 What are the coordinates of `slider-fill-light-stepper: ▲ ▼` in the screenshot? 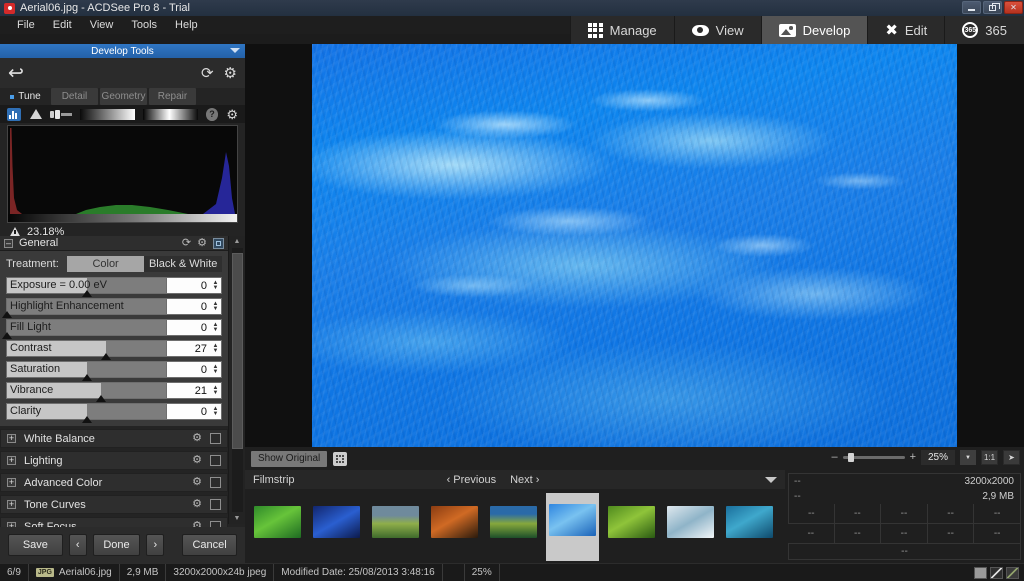 It's located at (215, 327).